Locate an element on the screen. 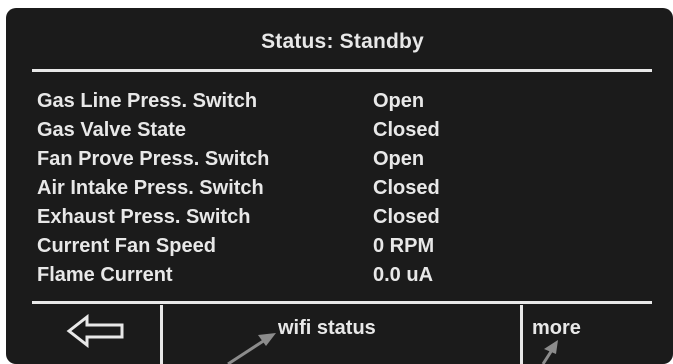 This screenshot has height=364, width=673. status-value: 0.0 uA is located at coordinates (403, 275).